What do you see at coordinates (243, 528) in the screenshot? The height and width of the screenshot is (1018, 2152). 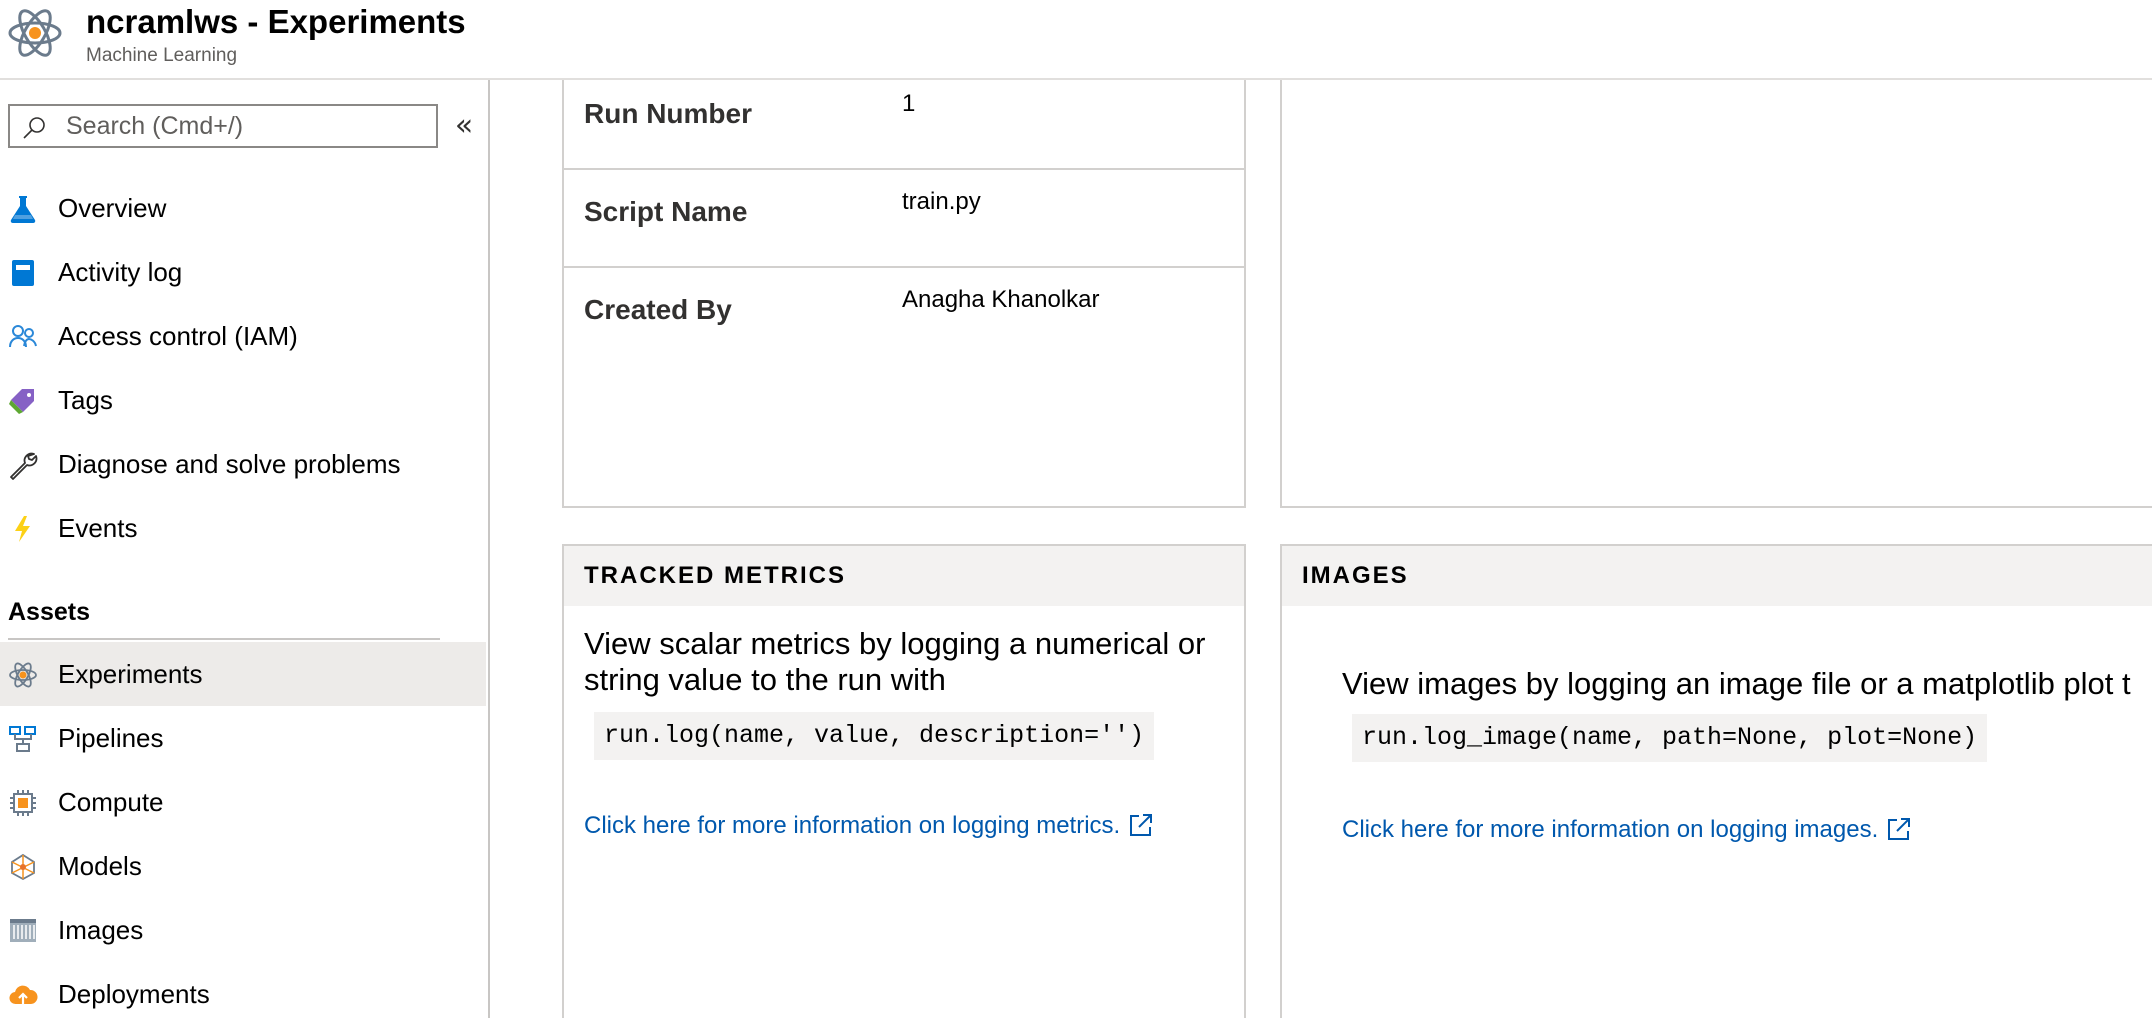 I see `sidebar-item-events: Events` at bounding box center [243, 528].